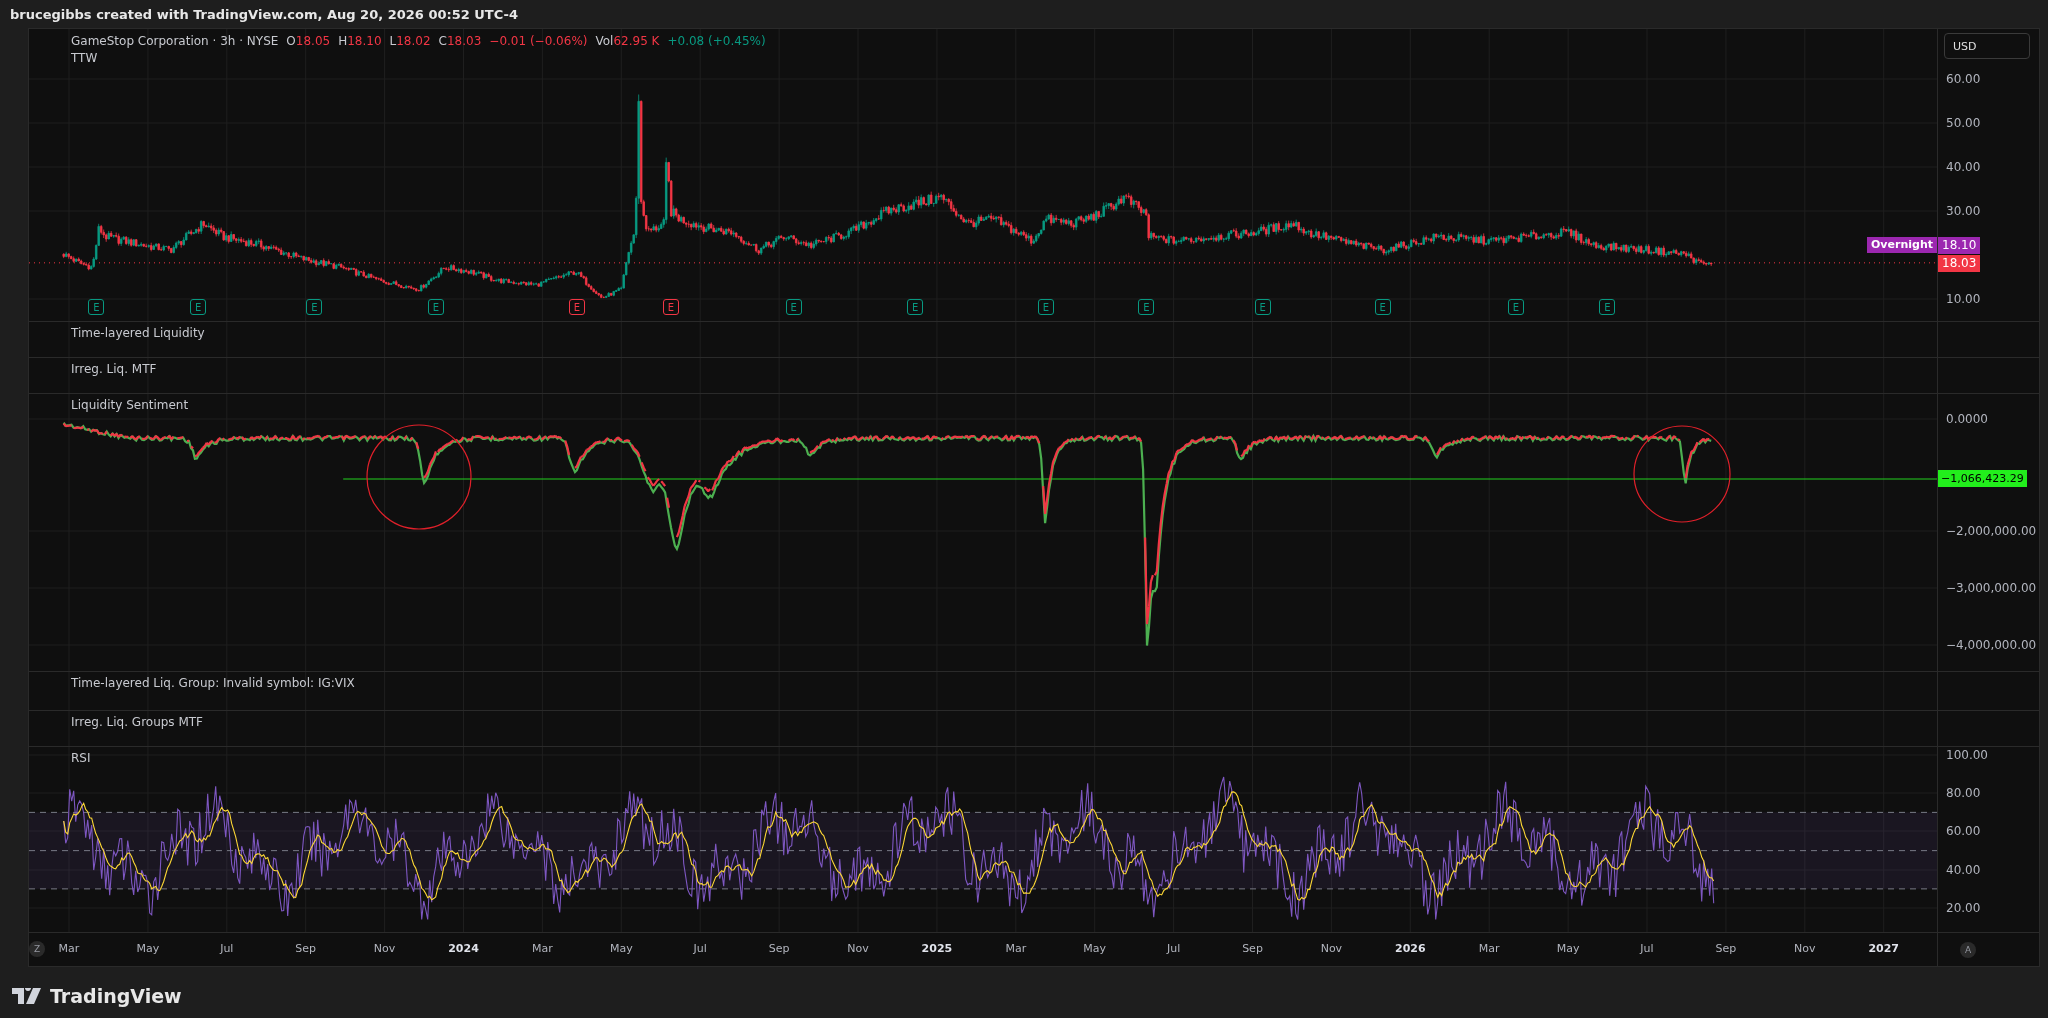 This screenshot has height=1018, width=2048. What do you see at coordinates (1883, 948) in the screenshot?
I see `time-axis-label: 2027` at bounding box center [1883, 948].